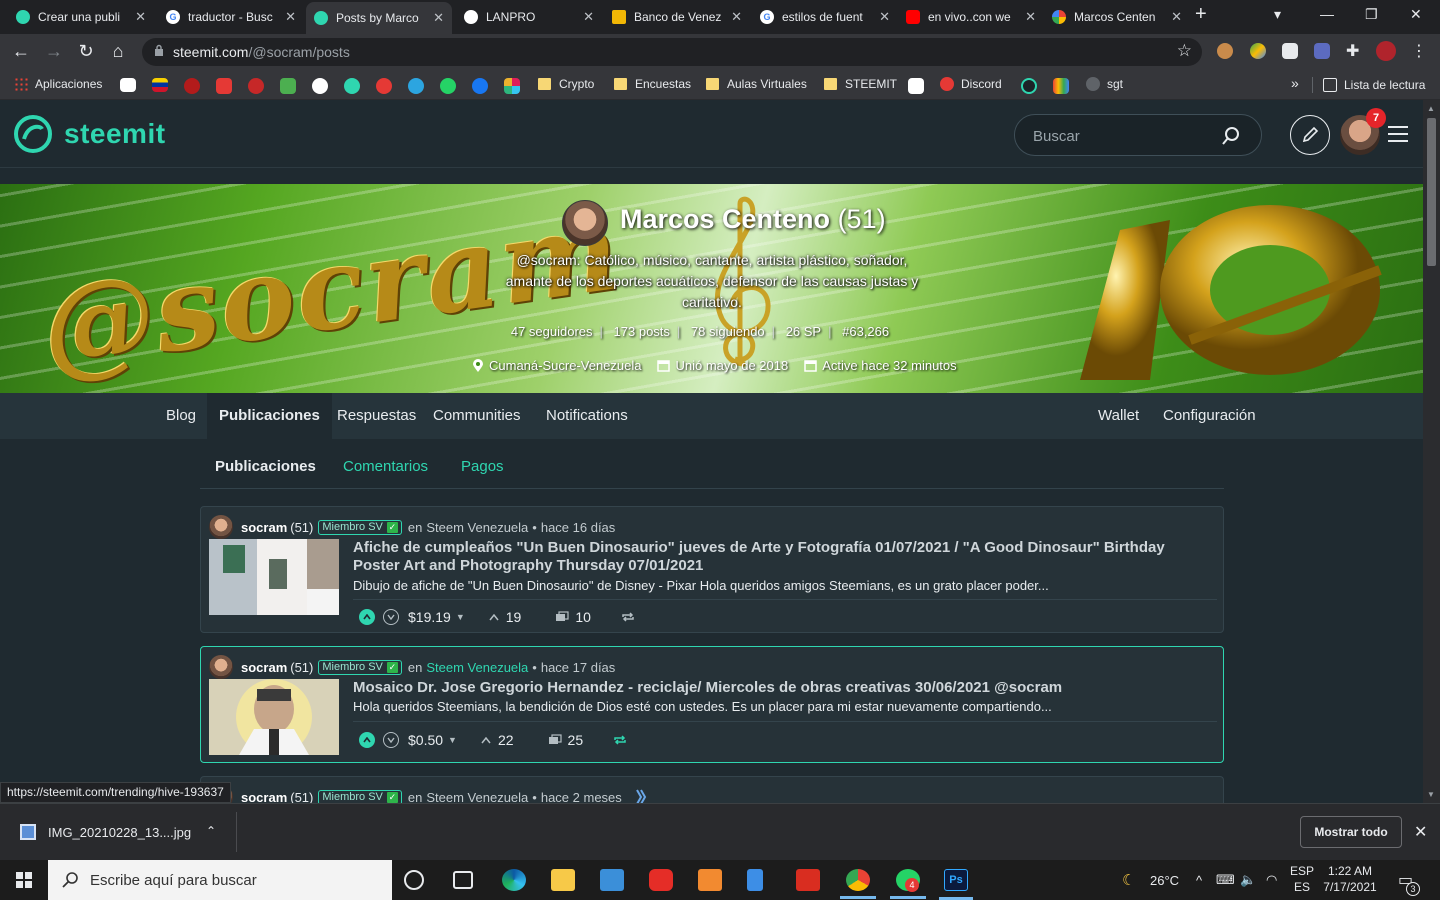 This screenshot has height=900, width=1440. Describe the element at coordinates (652, 84) in the screenshot. I see `bookmark-folder-encuestas: Encuestas` at that location.